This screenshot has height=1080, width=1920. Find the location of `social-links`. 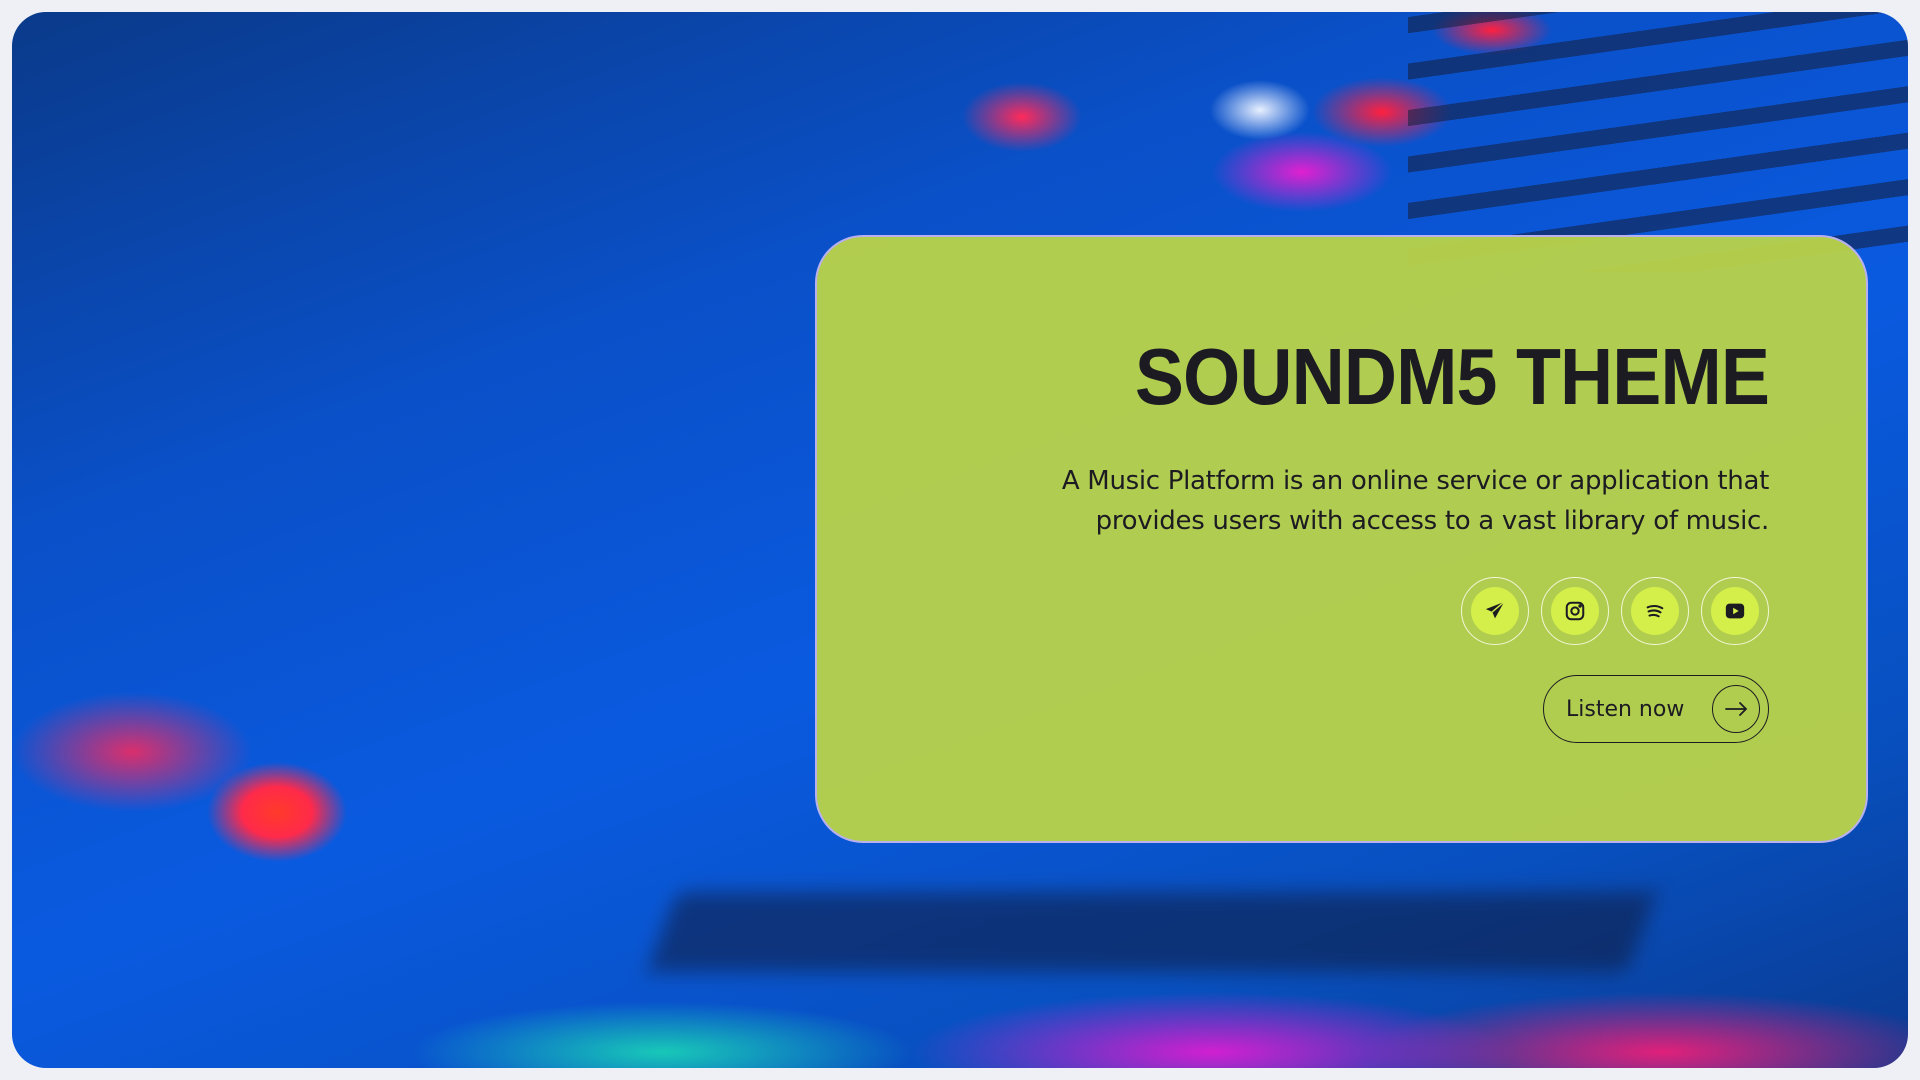

social-links is located at coordinates (1359, 611).